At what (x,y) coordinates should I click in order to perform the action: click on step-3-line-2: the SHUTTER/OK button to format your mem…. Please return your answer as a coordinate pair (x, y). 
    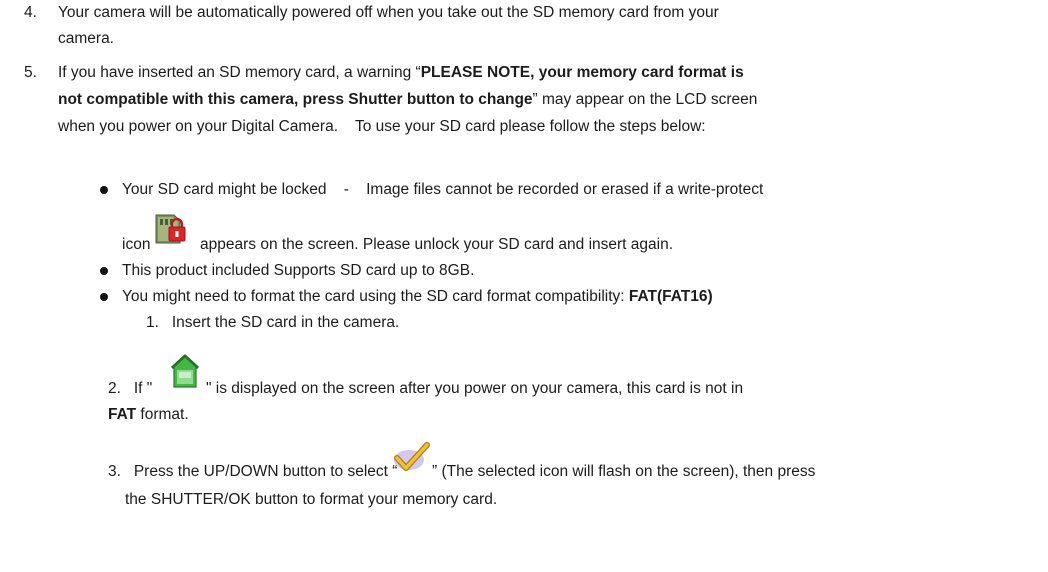
    Looking at the image, I should click on (311, 499).